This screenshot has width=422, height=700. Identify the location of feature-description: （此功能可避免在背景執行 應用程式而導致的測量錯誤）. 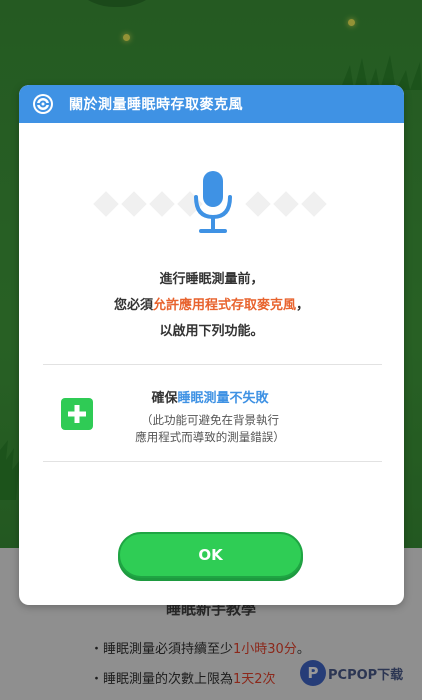
(210, 428).